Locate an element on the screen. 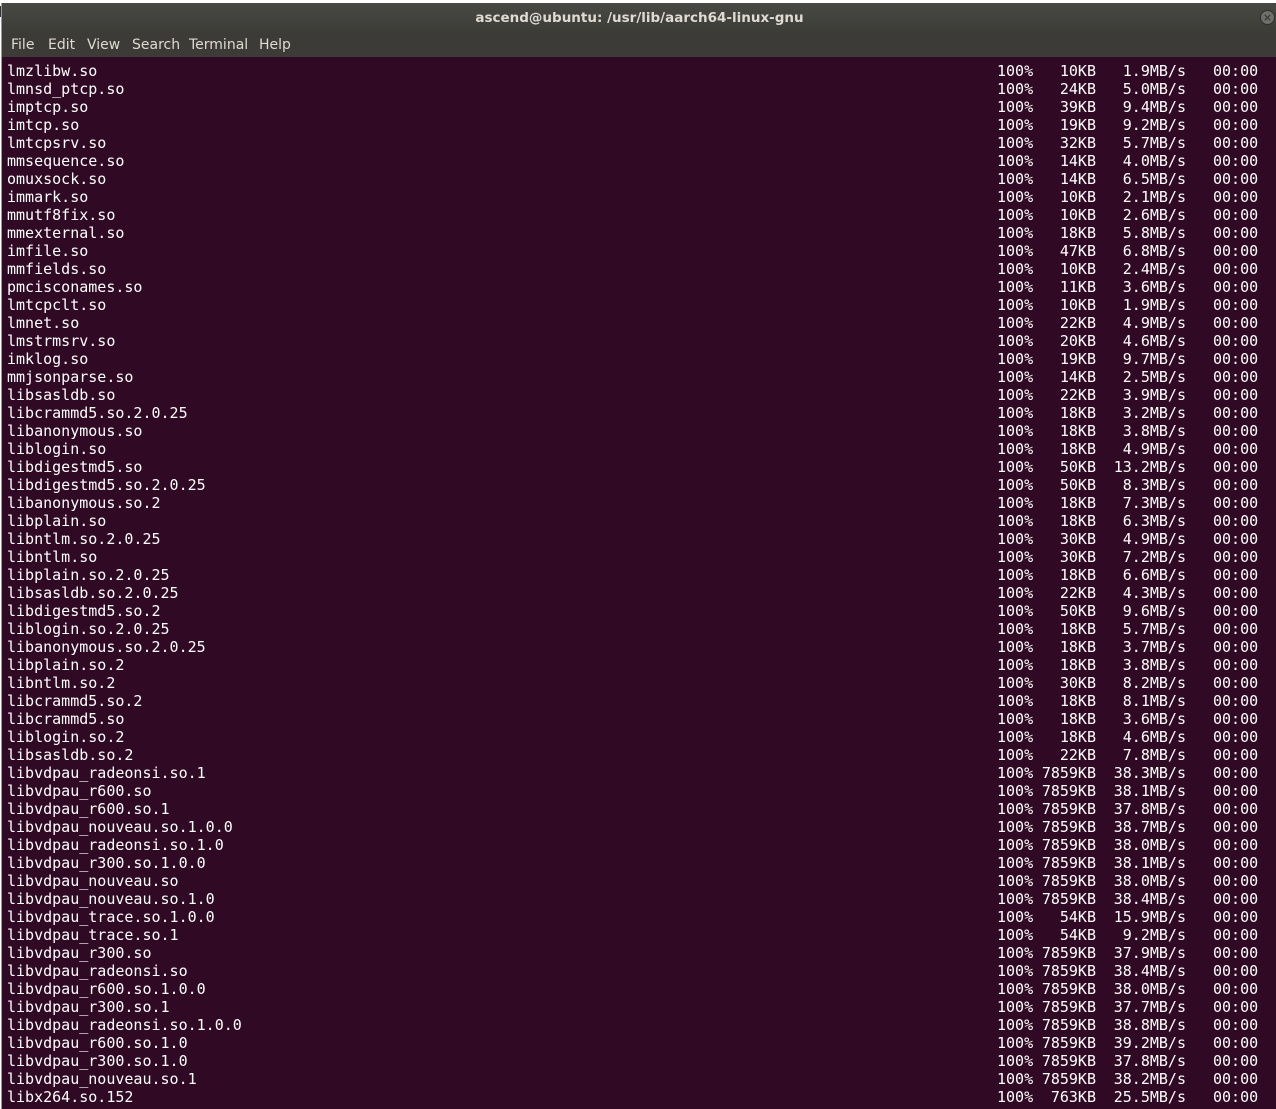 This screenshot has height=1109, width=1276. file-name: pmcisconames.so is located at coordinates (75, 287).